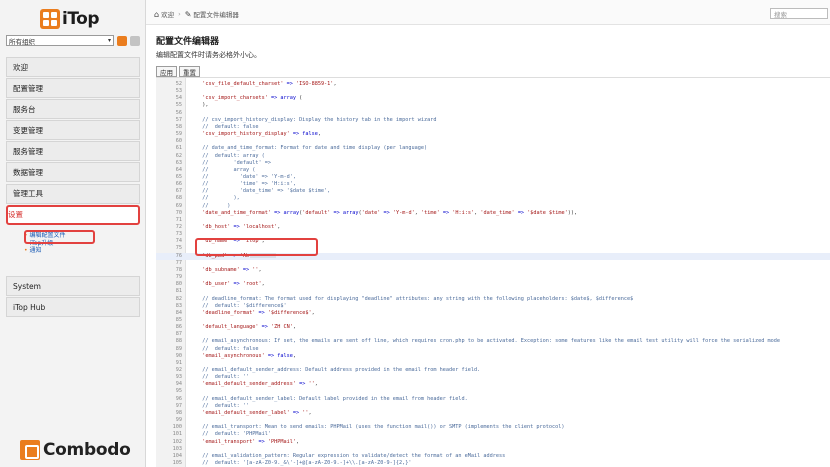 This screenshot has height=467, width=830. What do you see at coordinates (493, 170) in the screenshot?
I see `code-line: 64 // array (` at bounding box center [493, 170].